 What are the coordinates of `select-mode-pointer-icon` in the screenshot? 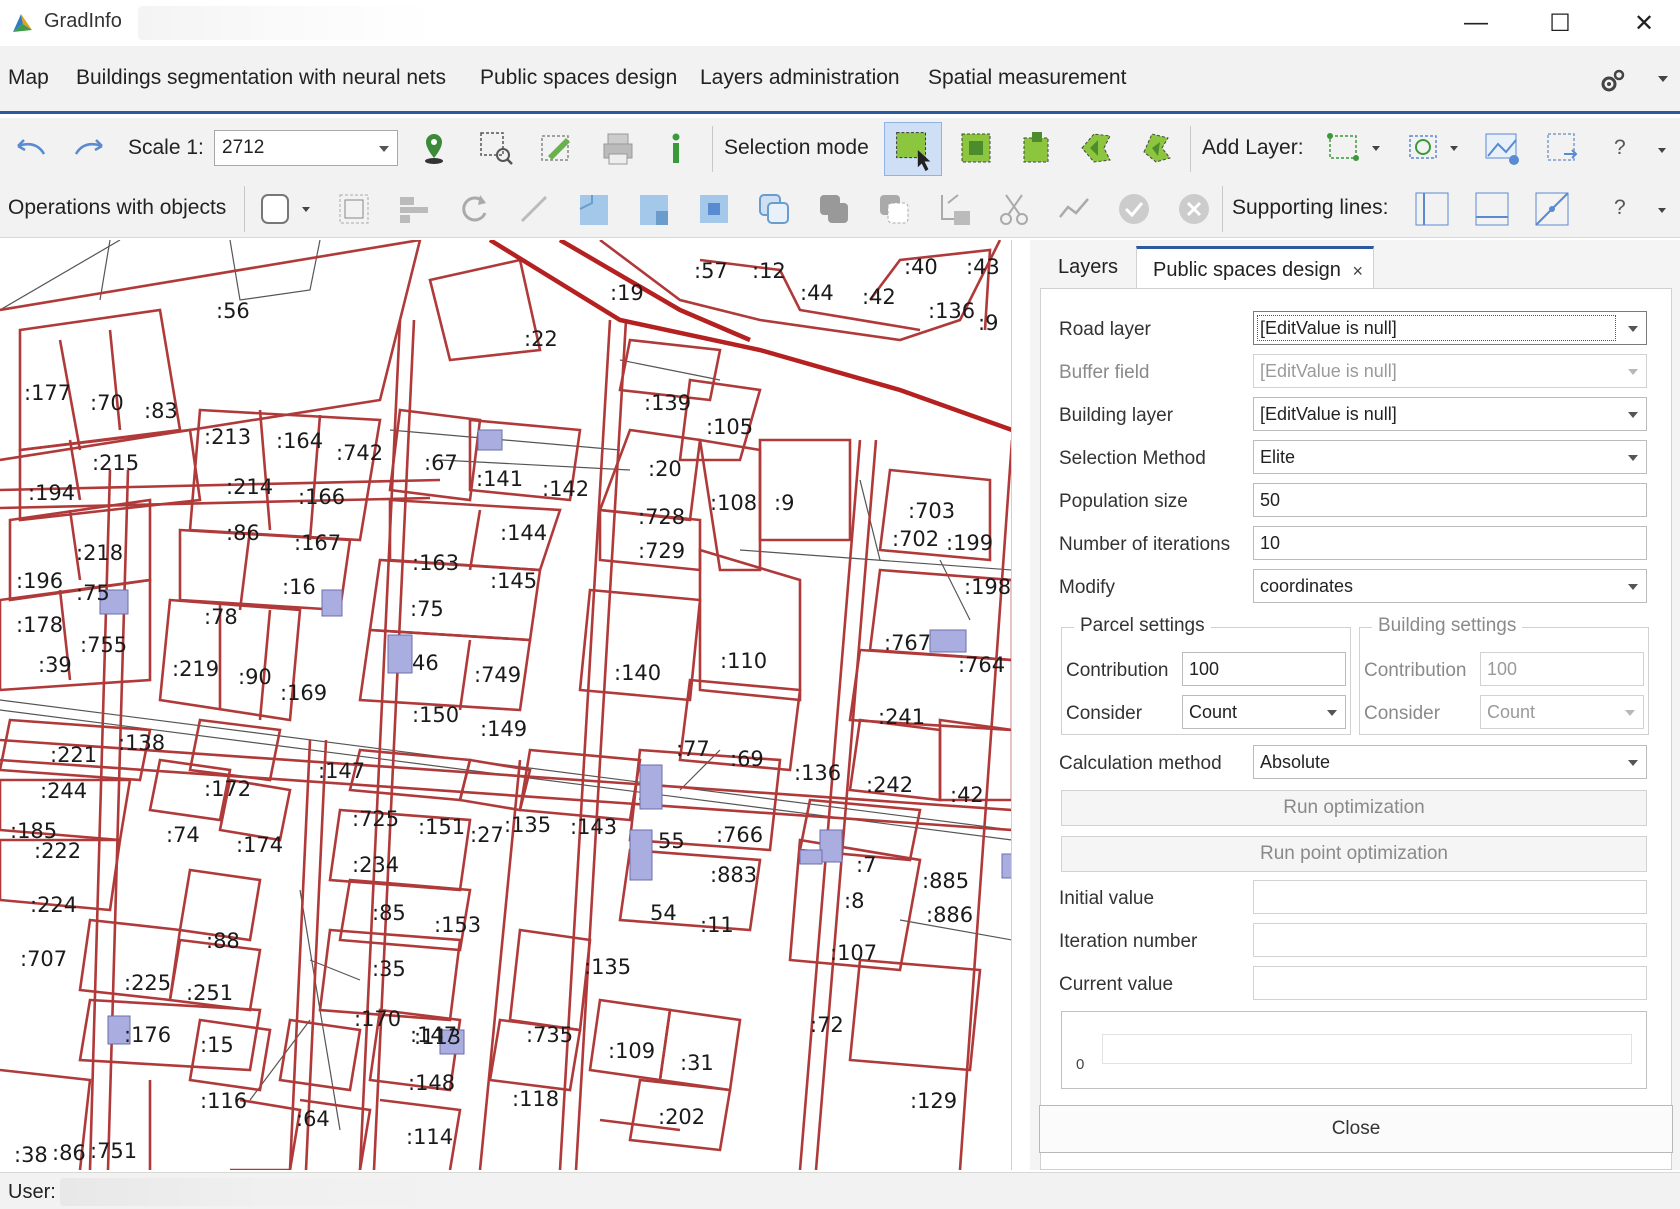 It's located at (913, 149).